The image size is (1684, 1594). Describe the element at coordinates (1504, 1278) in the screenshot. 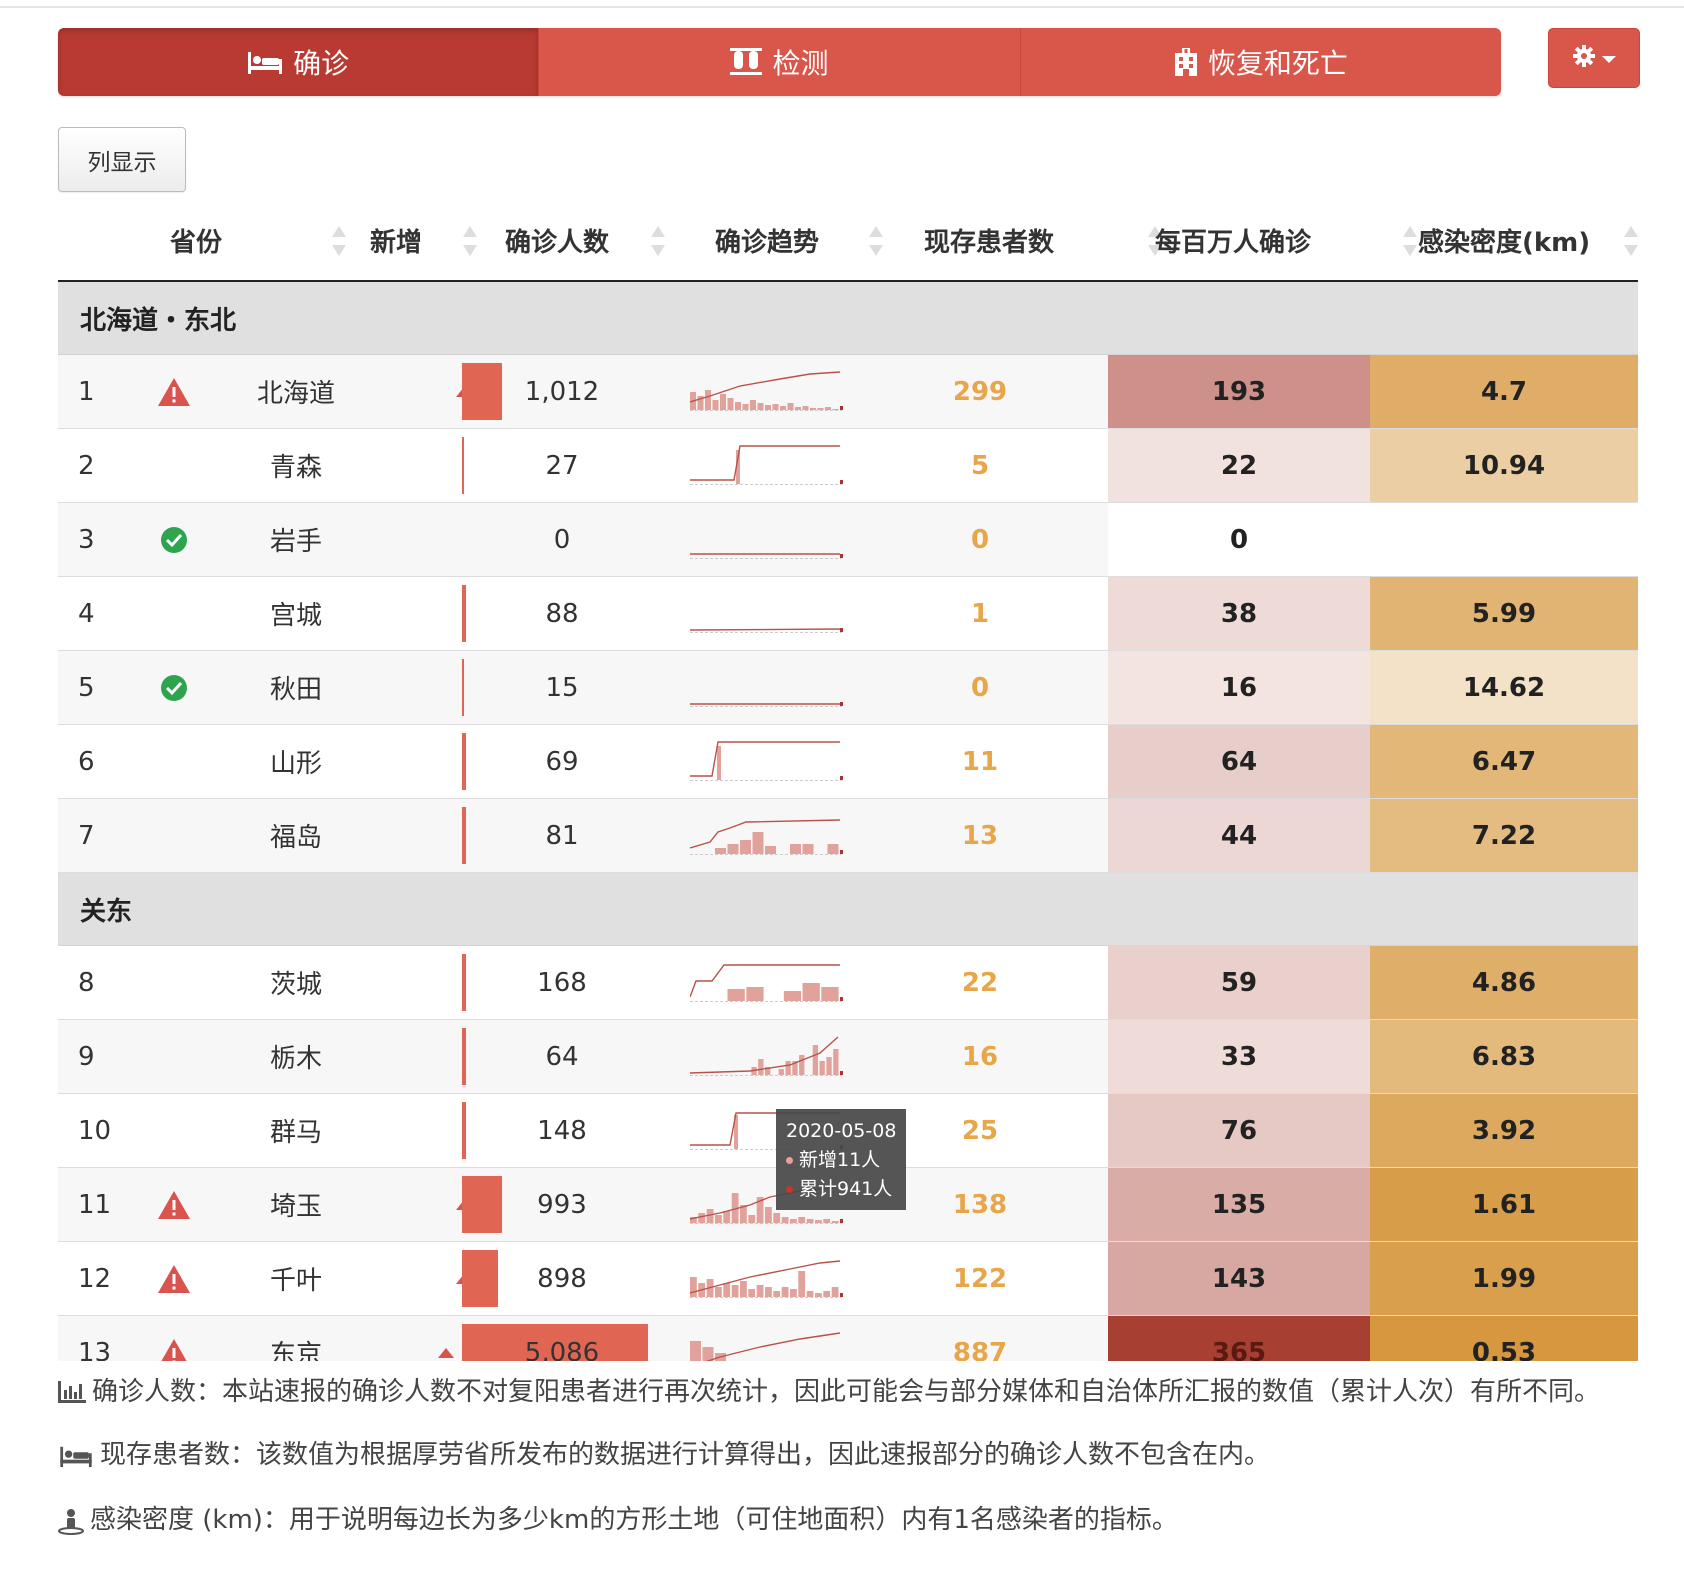

I see `density-value: 1.99` at that location.